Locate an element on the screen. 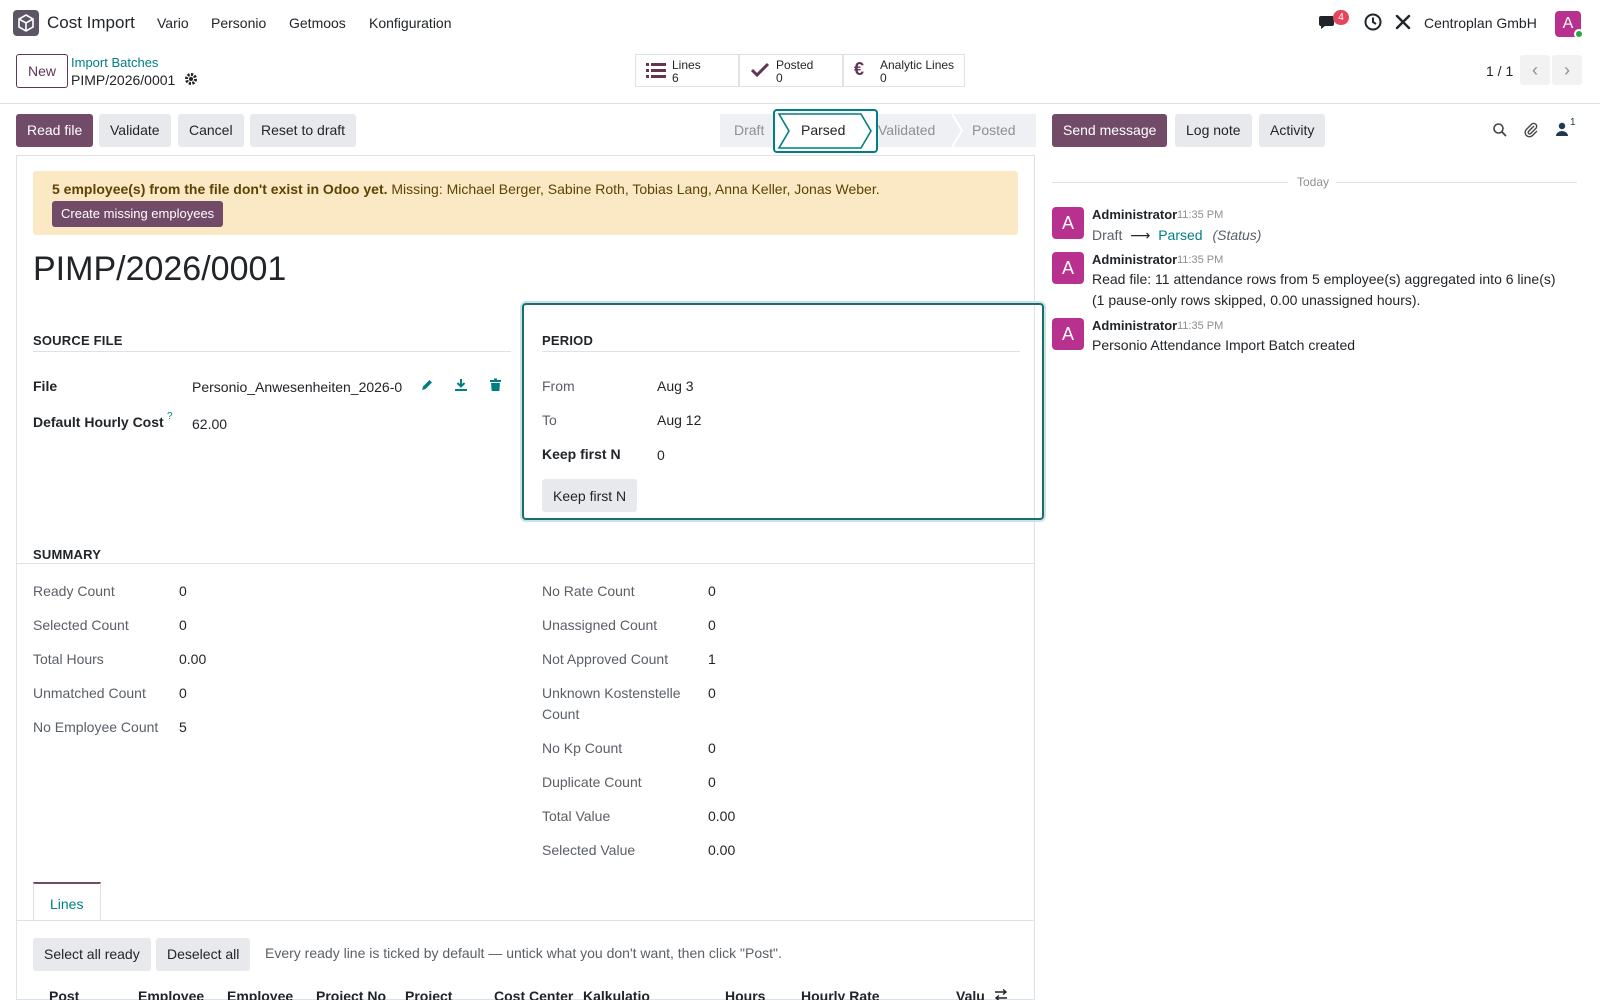 The width and height of the screenshot is (1600, 1000). check-icon is located at coordinates (760, 72).